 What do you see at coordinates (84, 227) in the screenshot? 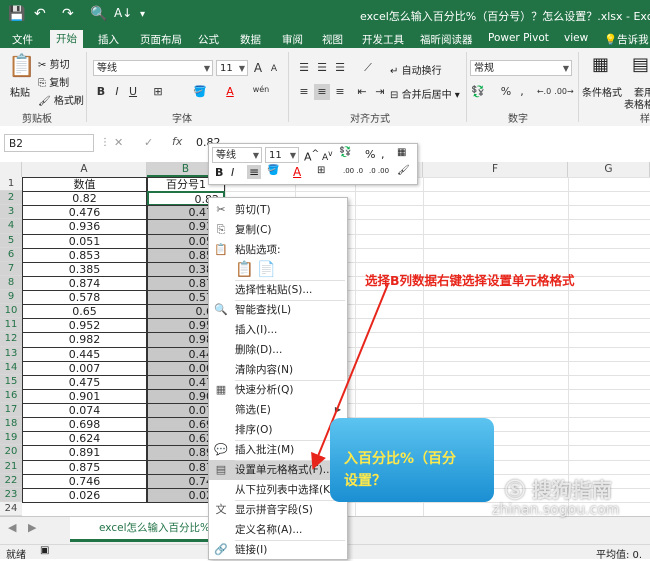
I see `cell-a: 0.936` at bounding box center [84, 227].